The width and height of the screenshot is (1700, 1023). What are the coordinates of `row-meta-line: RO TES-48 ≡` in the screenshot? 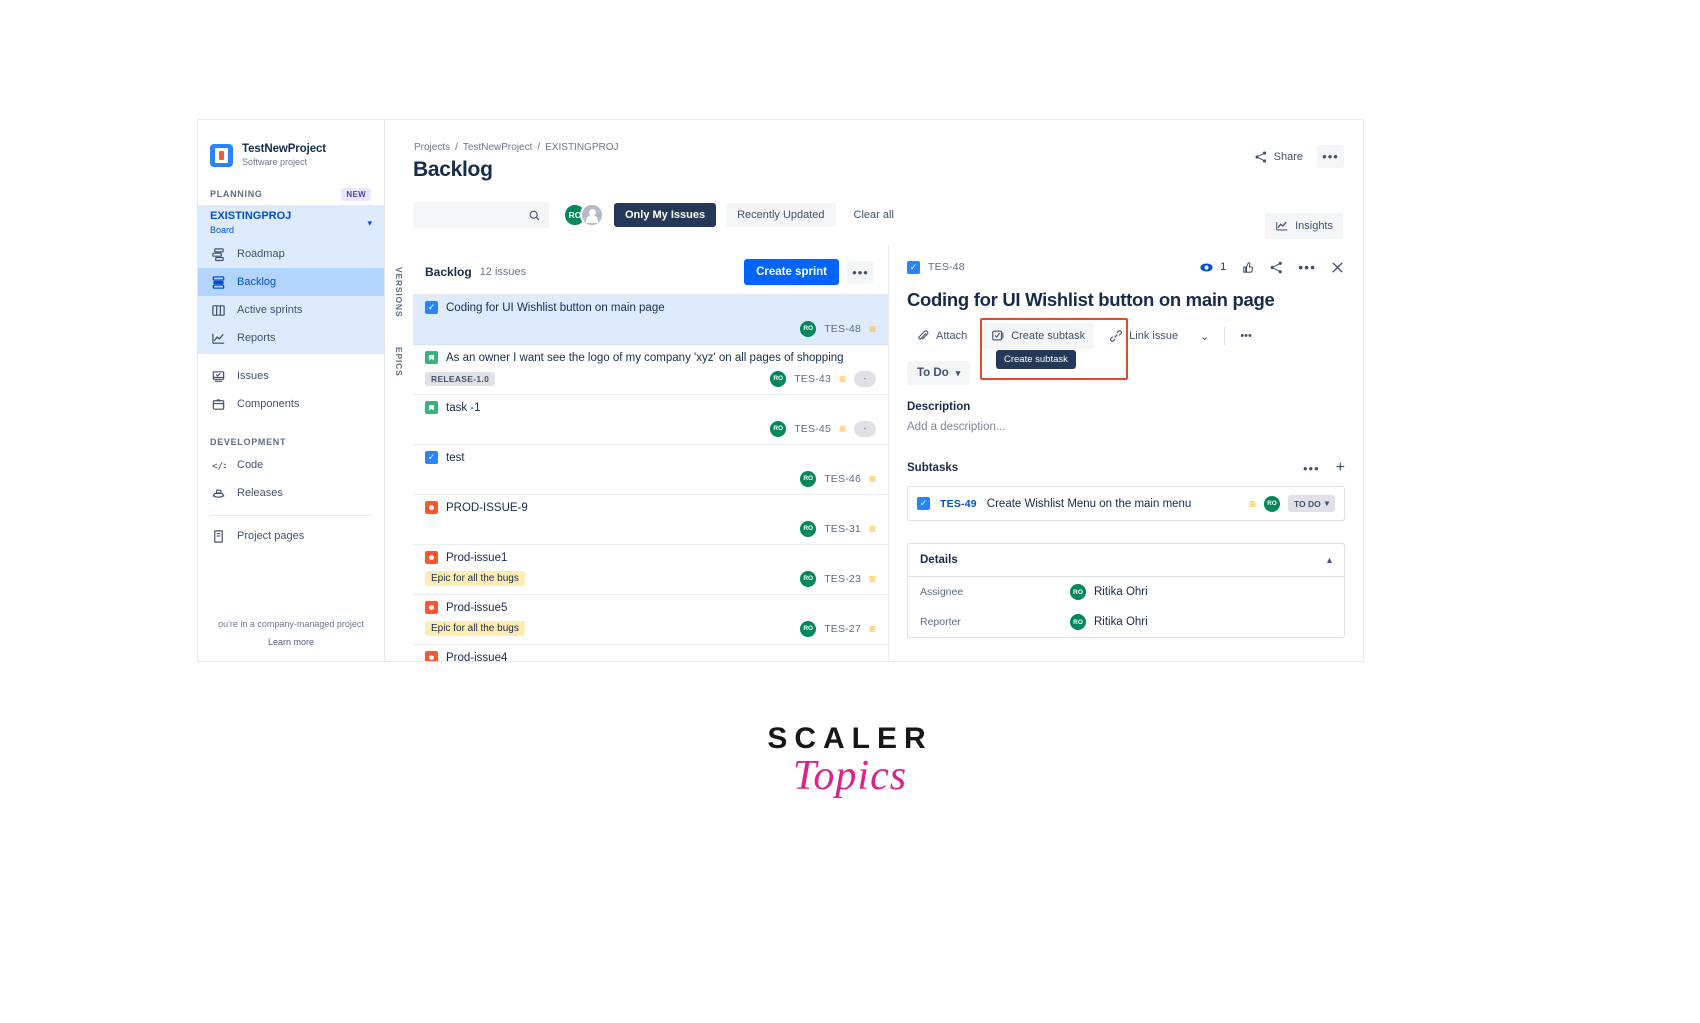 It's located at (650, 328).